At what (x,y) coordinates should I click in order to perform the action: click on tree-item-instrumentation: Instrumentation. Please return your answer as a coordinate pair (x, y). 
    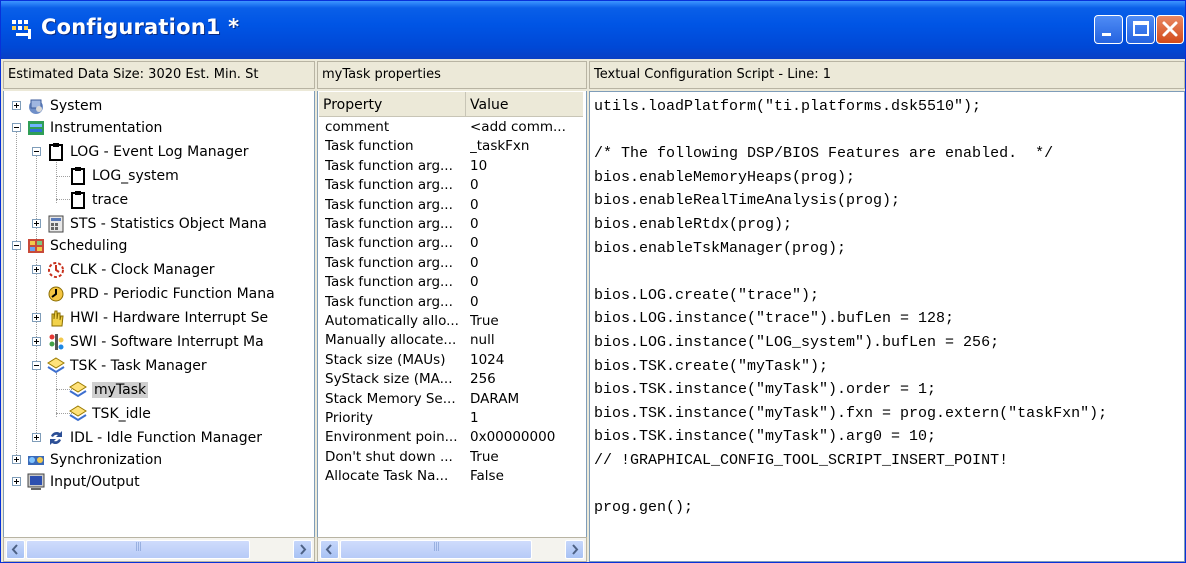
    Looking at the image, I should click on (94, 128).